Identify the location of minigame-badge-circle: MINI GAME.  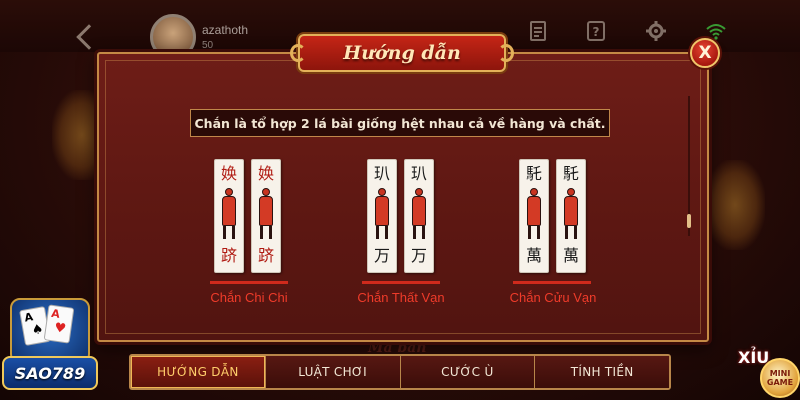
(780, 378).